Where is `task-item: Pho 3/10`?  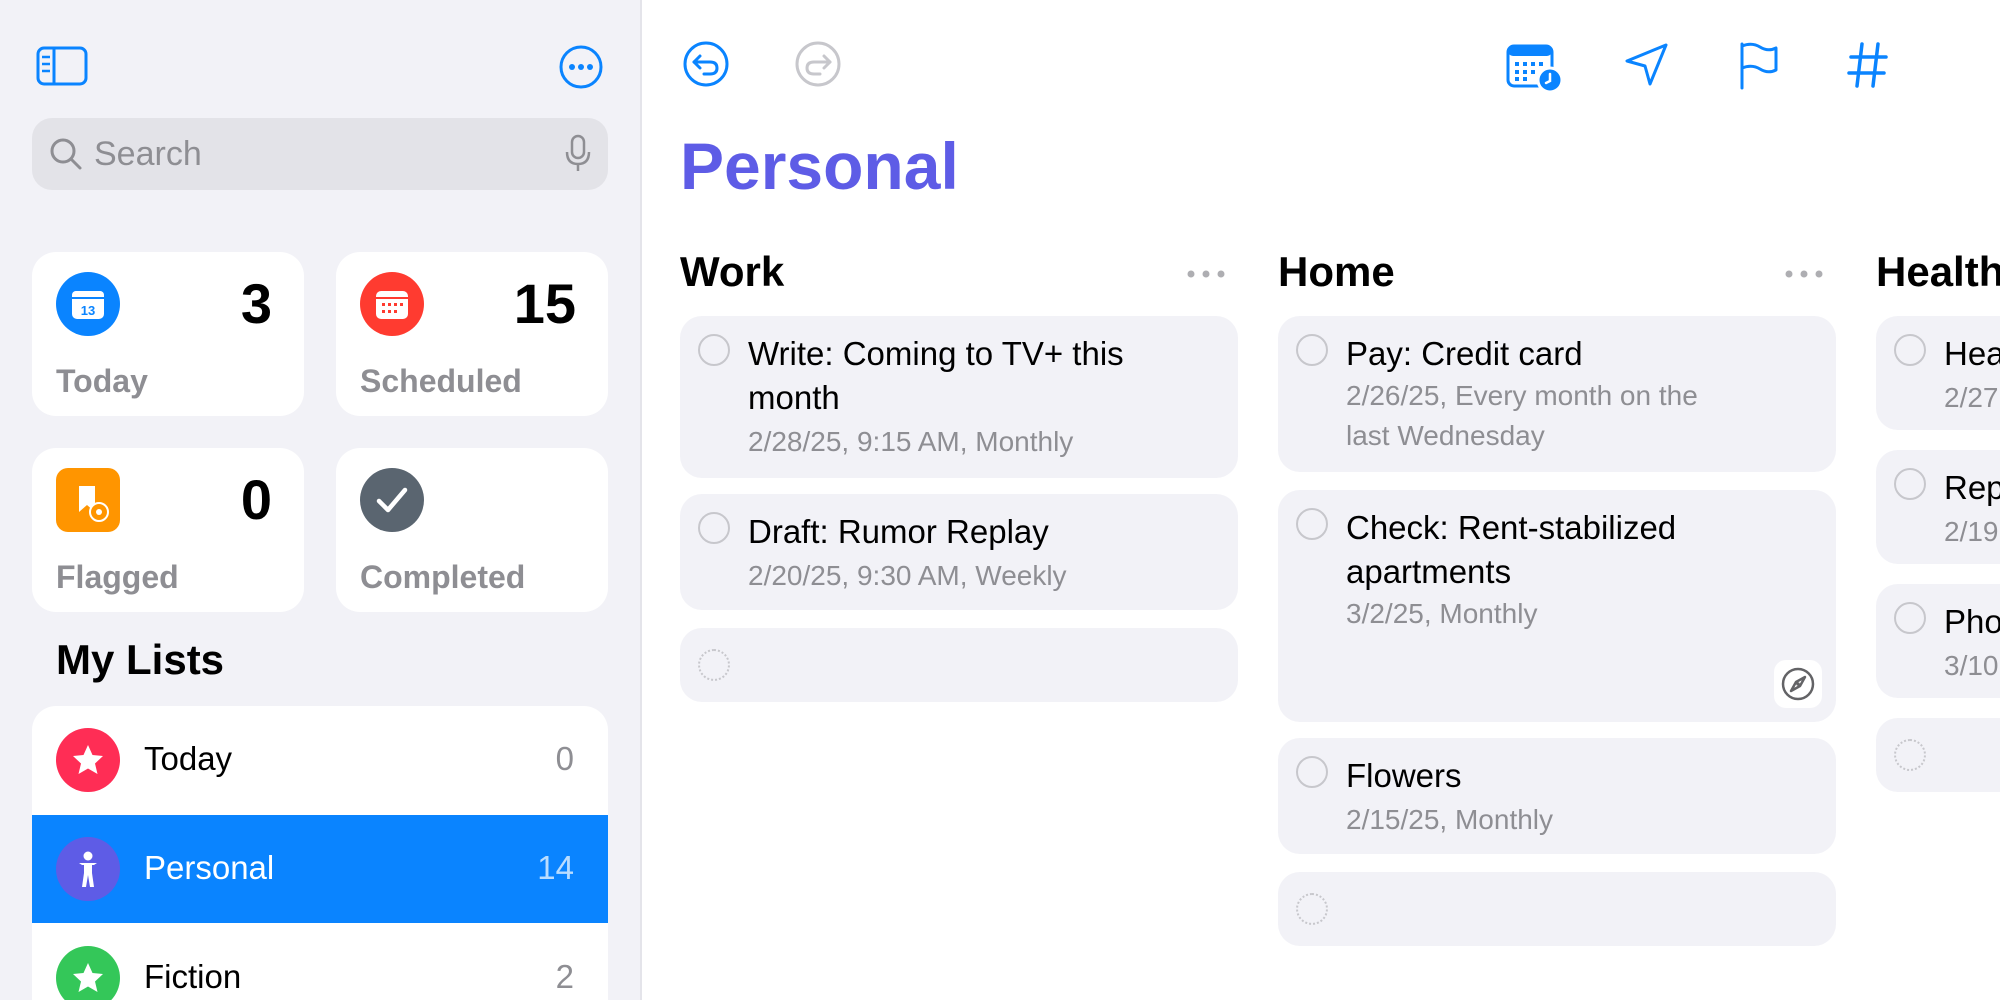 task-item: Pho 3/10 is located at coordinates (1938, 641).